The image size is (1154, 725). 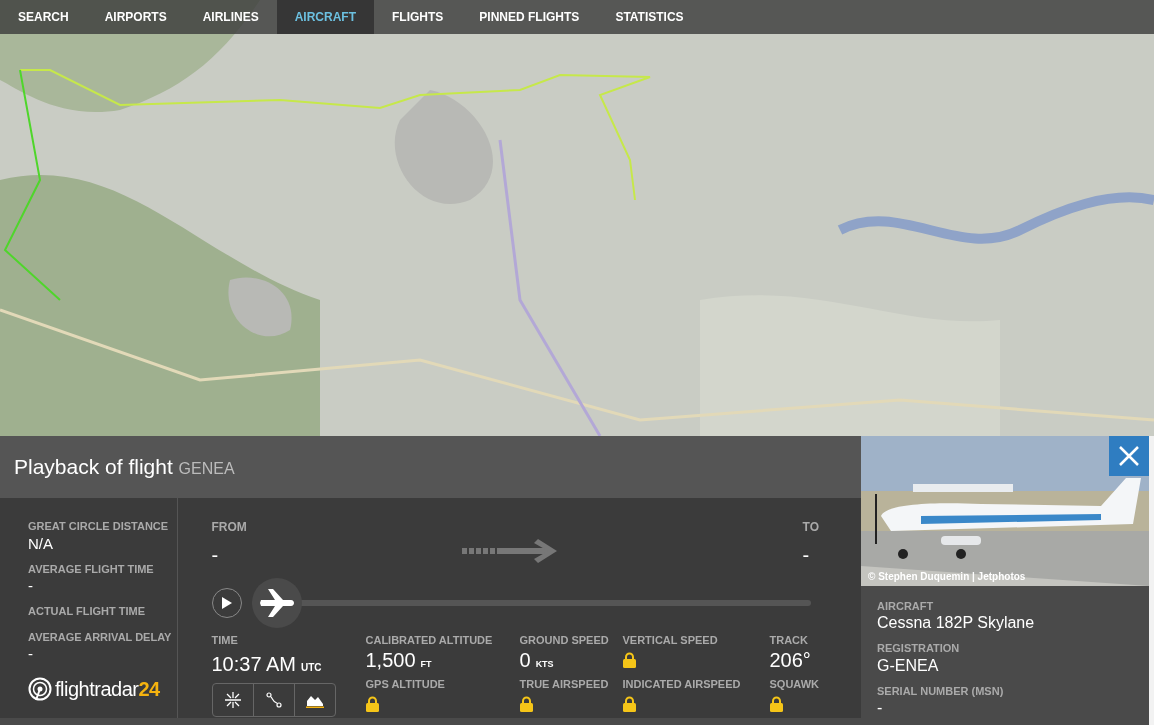 What do you see at coordinates (405, 684) in the screenshot?
I see `stat-label: GPS ALTITUDE` at bounding box center [405, 684].